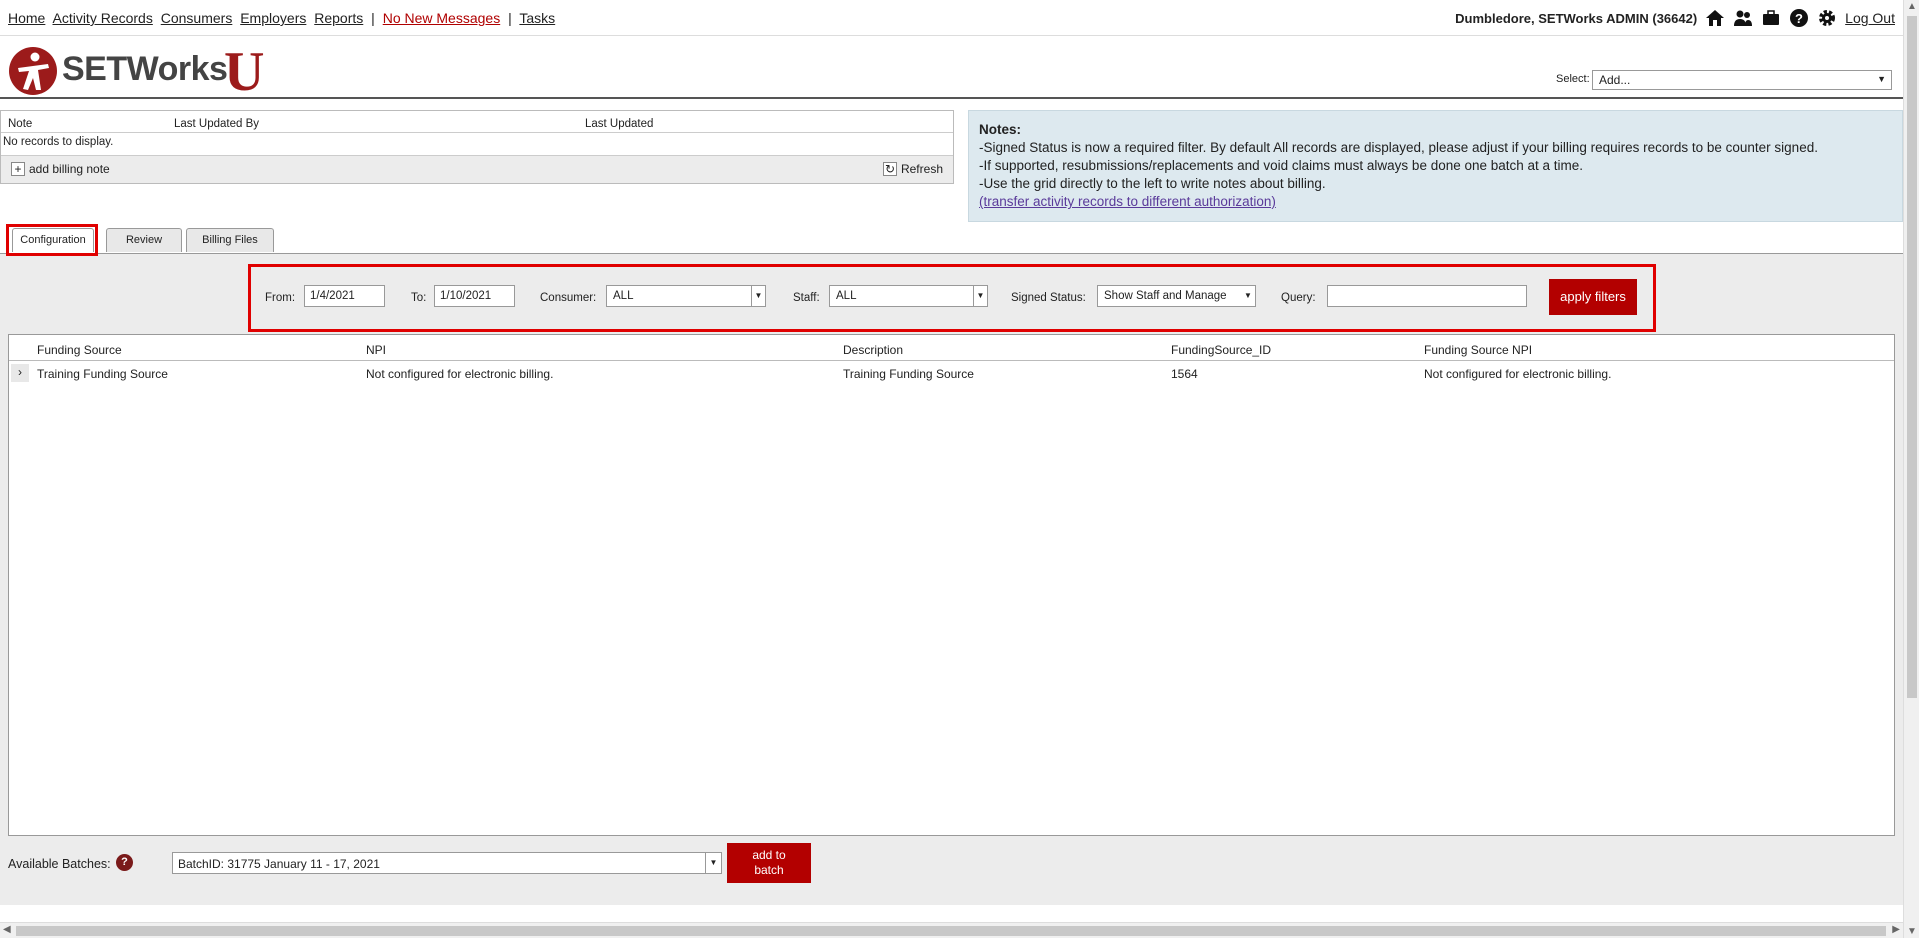 The image size is (1919, 938). Describe the element at coordinates (7, 929) in the screenshot. I see `scroll-left-icon: ◀` at that location.